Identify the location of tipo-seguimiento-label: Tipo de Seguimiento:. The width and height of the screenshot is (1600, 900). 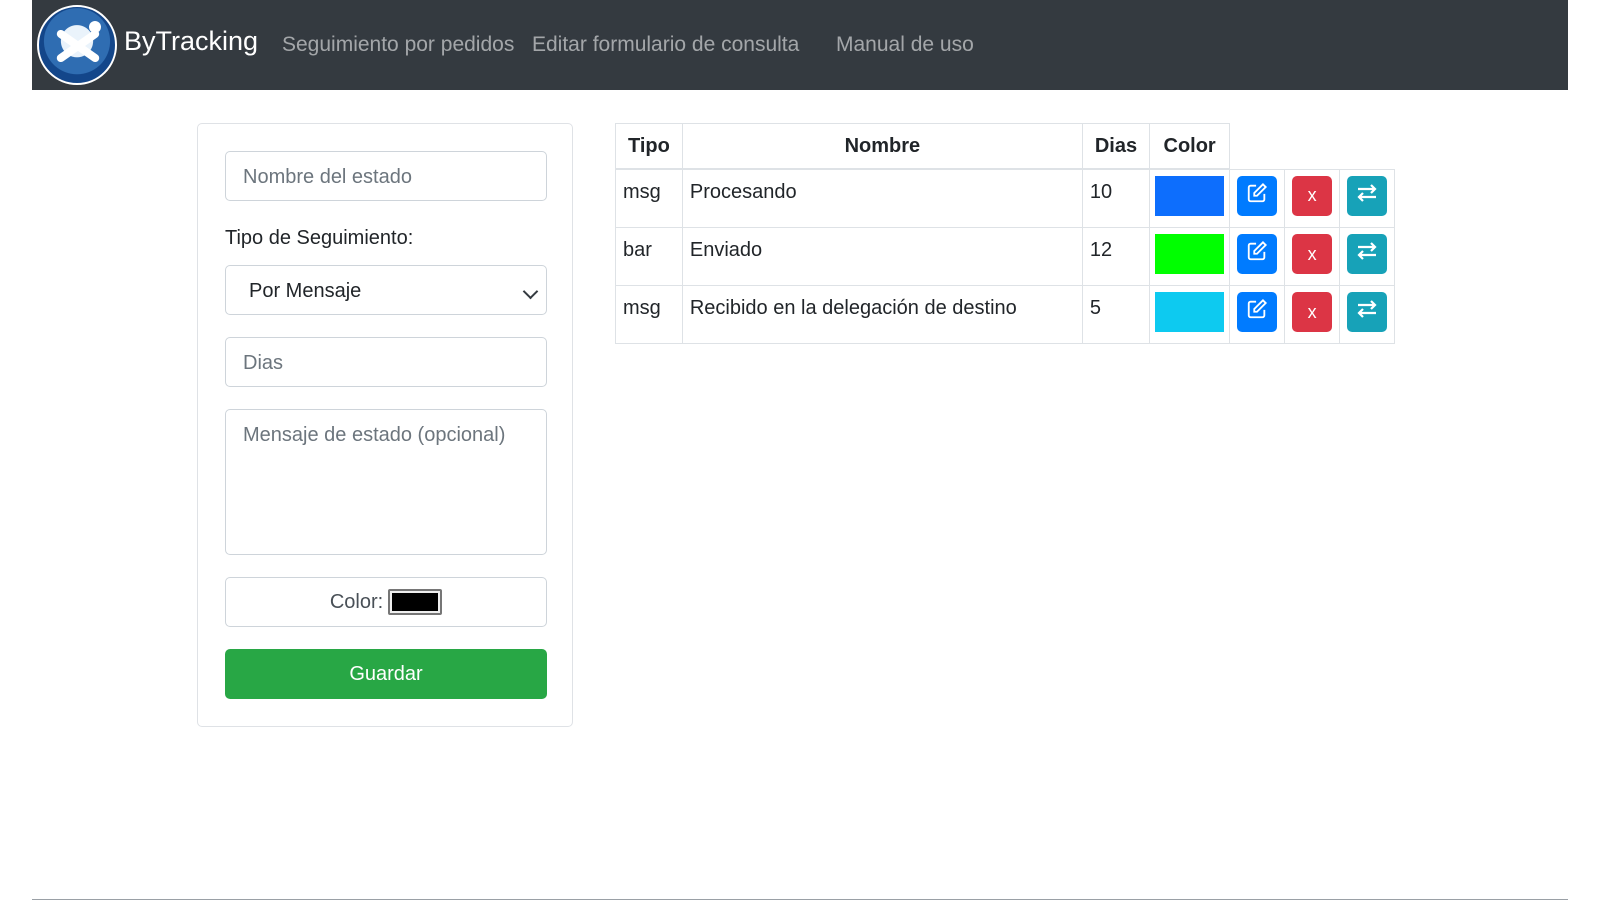
(319, 238).